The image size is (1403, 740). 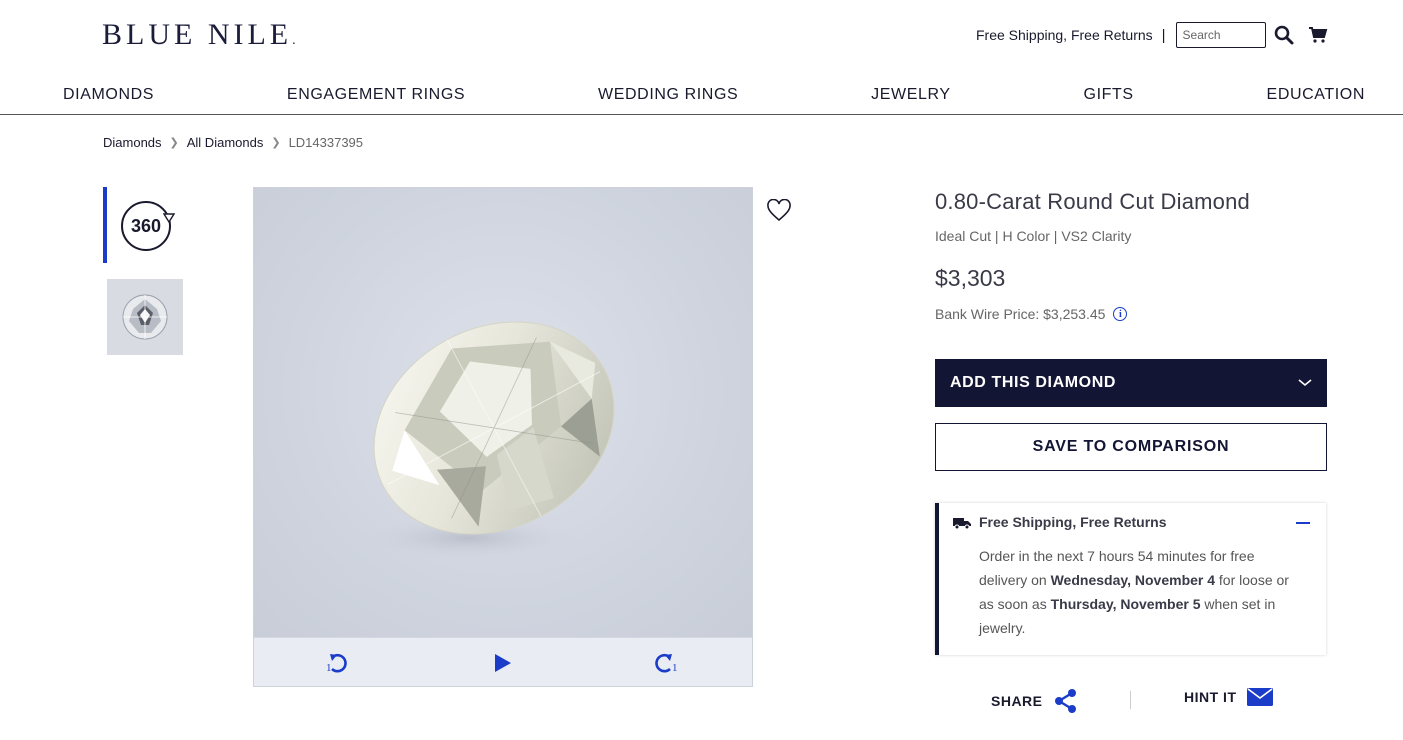 I want to click on hint-label: HINT IT, so click(x=1210, y=697).